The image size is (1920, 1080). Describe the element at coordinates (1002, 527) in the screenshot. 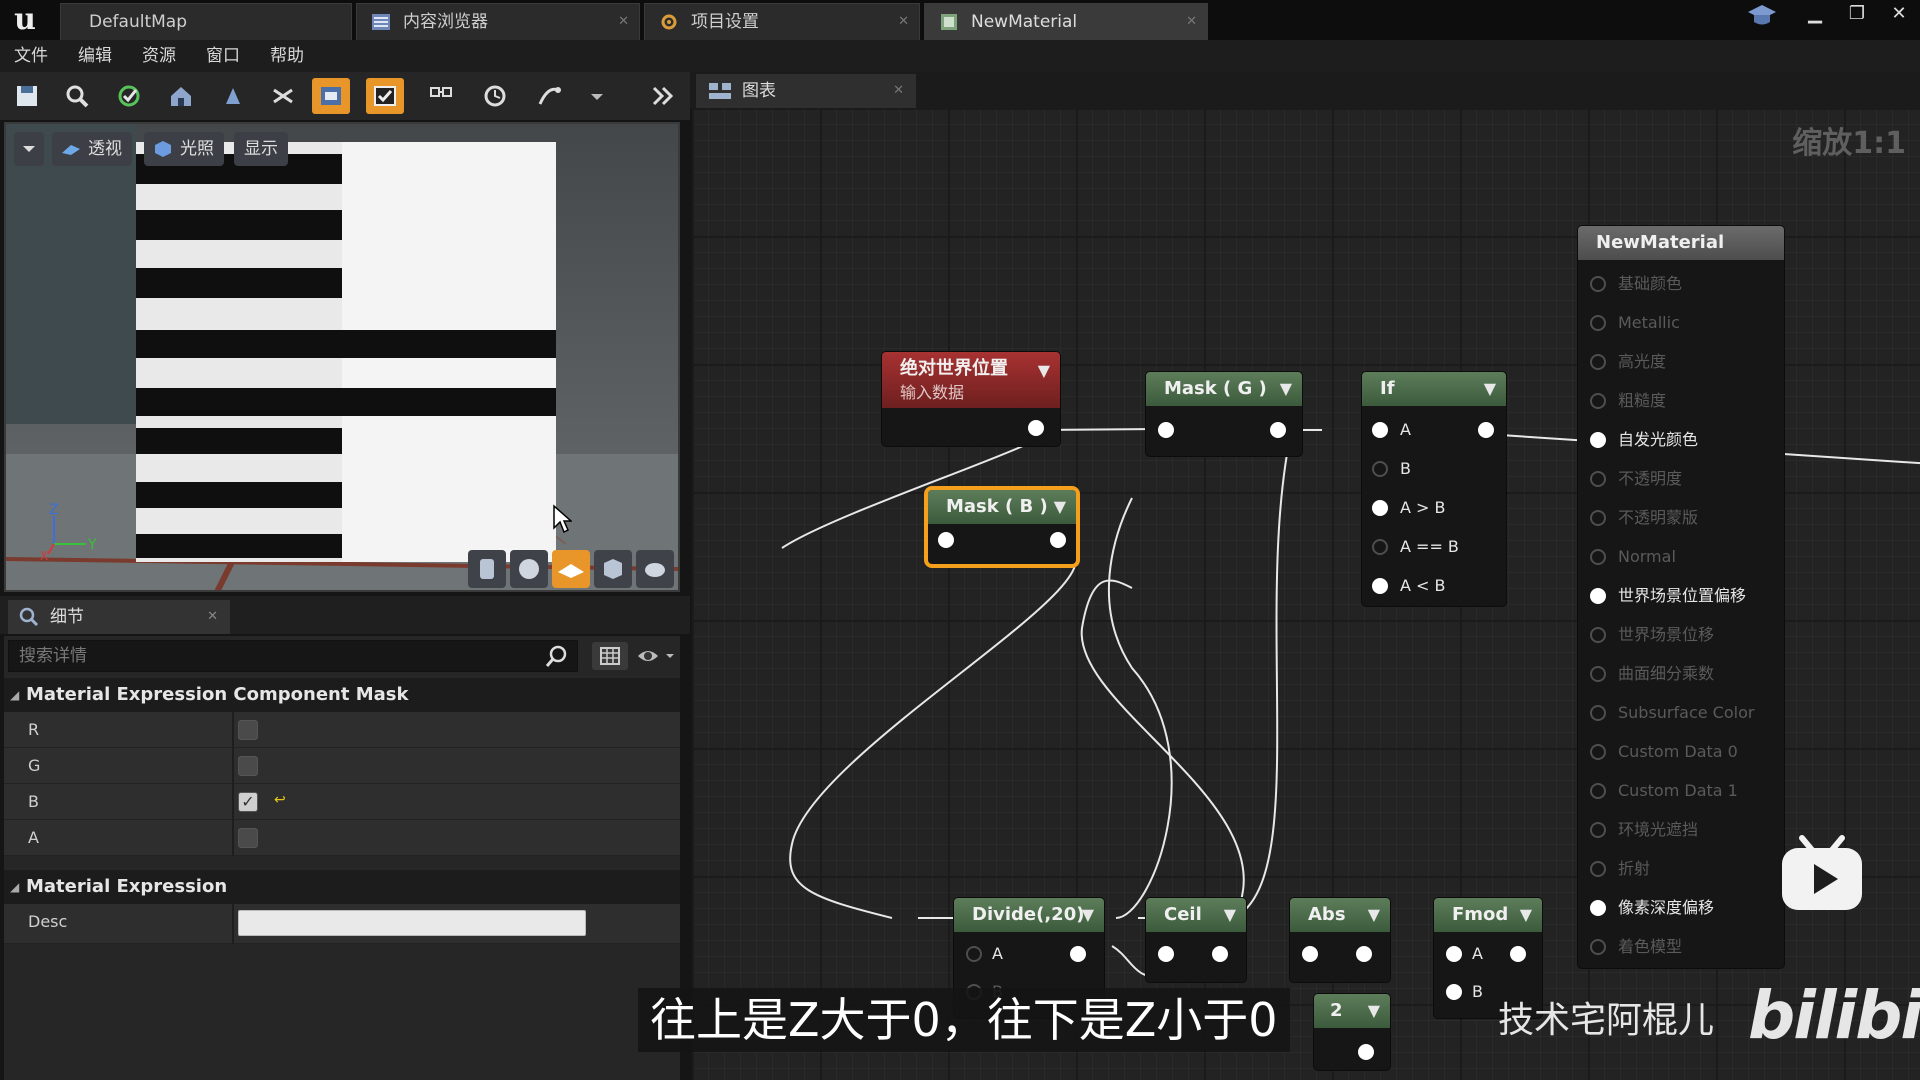

I see `node-mask-b: Mask ( B ) ▼` at that location.